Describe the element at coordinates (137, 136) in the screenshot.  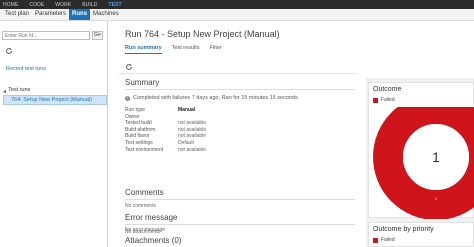
I see `field-key: Build flavor` at that location.